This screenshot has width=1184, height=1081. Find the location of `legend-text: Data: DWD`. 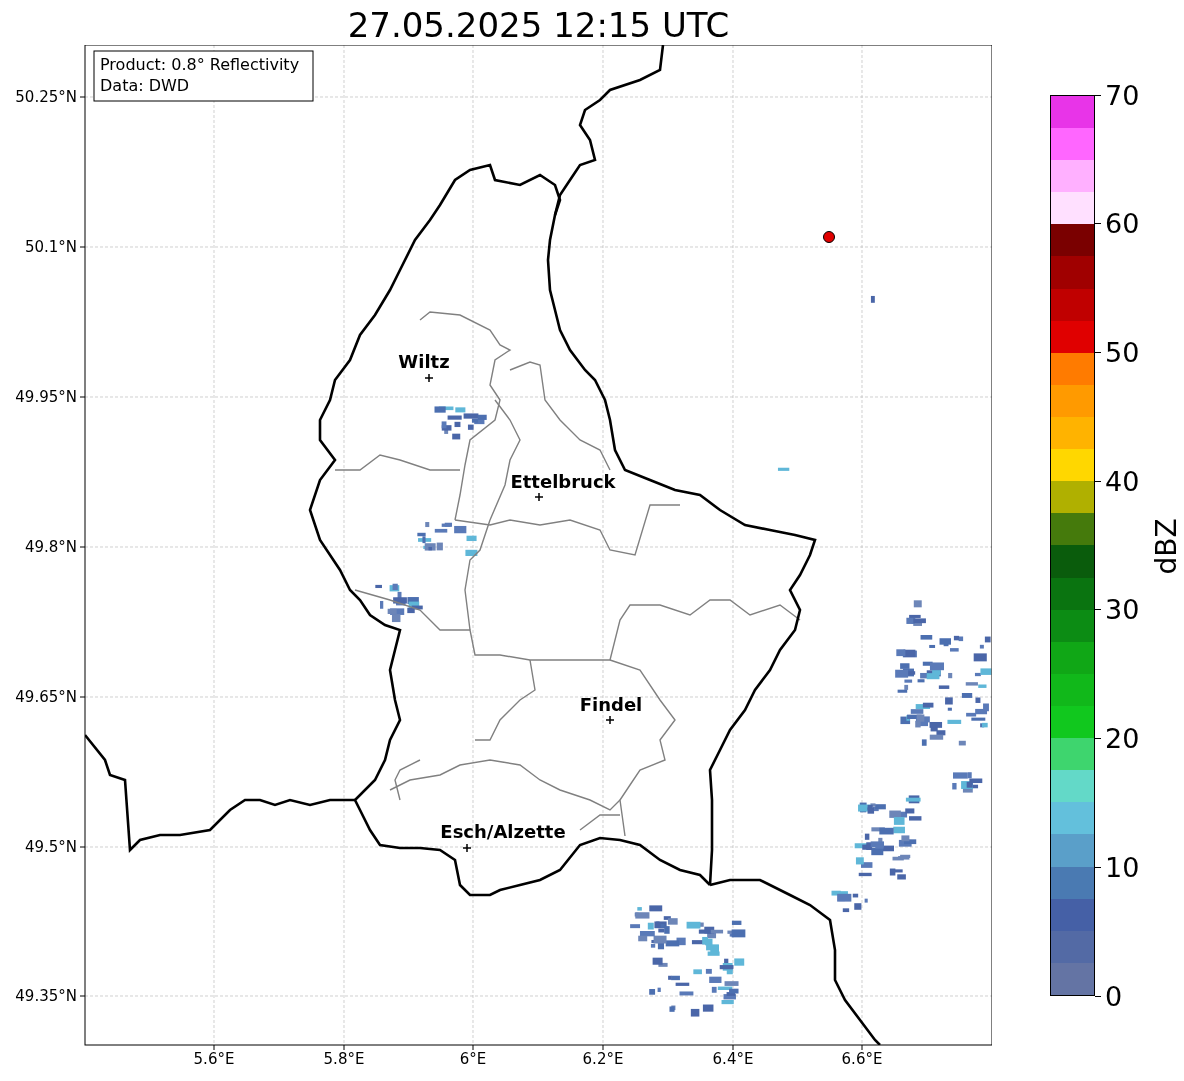

legend-text: Data: DWD is located at coordinates (145, 85).